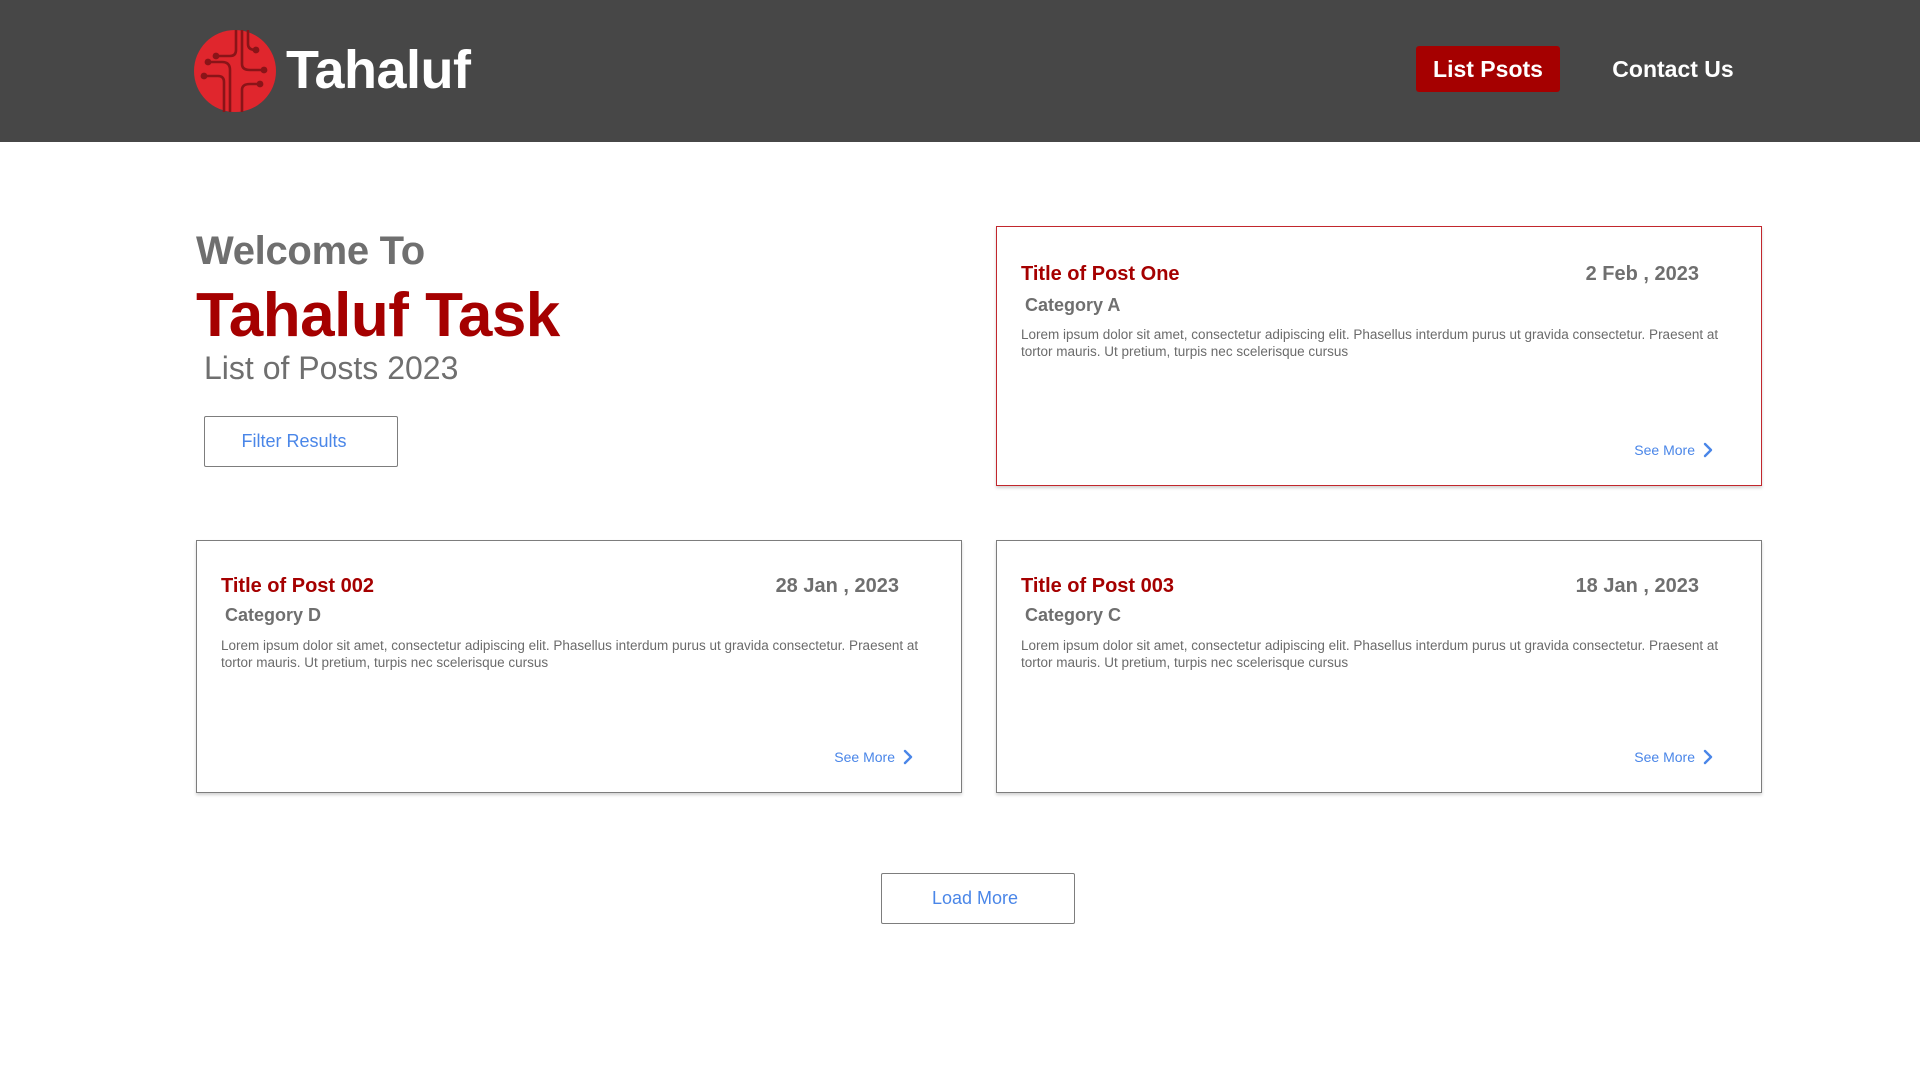 This screenshot has height=1080, width=1920. What do you see at coordinates (297, 586) in the screenshot?
I see `post-title: Title of Post 002` at bounding box center [297, 586].